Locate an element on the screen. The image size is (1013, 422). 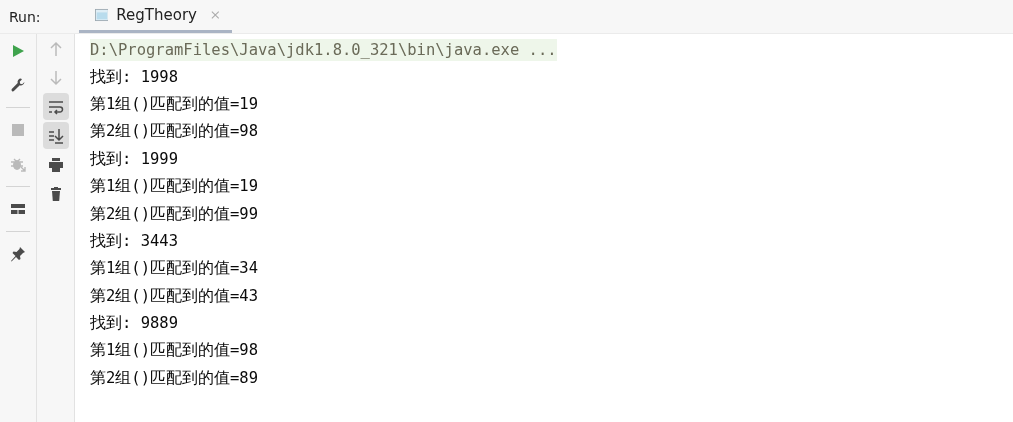
soft-wrap-icon is located at coordinates (55, 106).